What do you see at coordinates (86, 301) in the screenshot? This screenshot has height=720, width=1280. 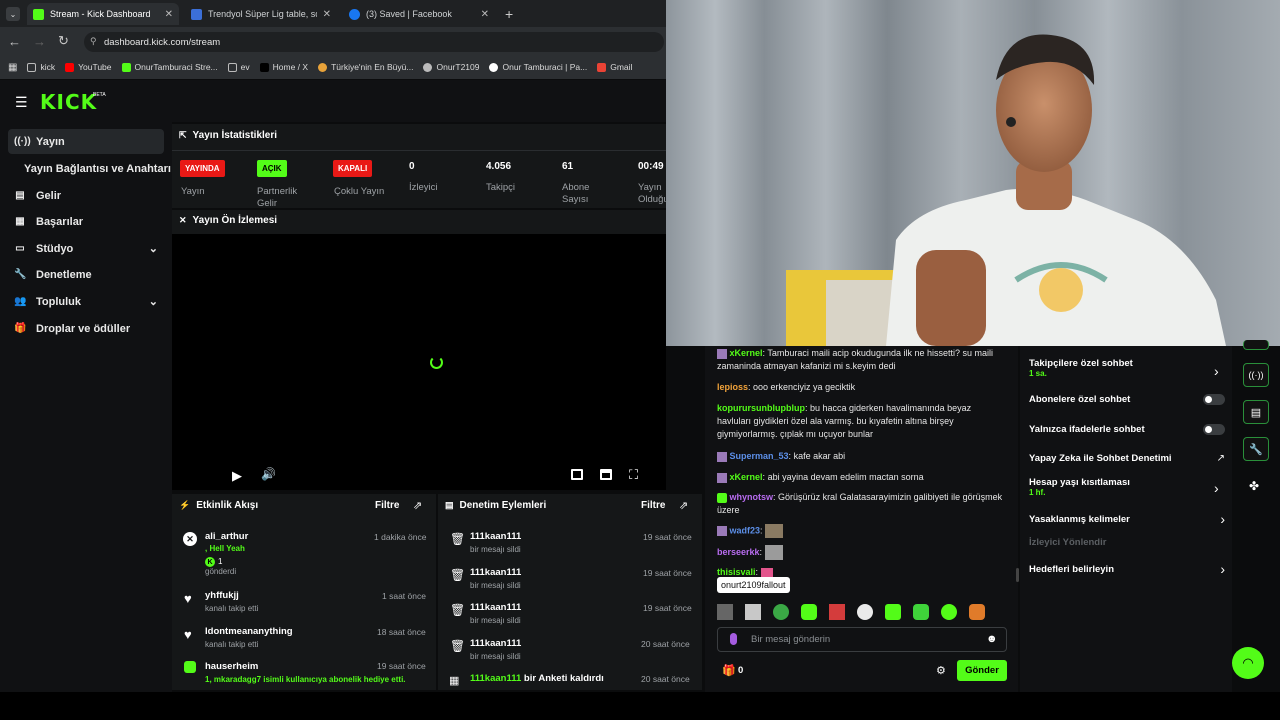 I see `sidebar-item-topluluk: 👥 Topluluk ⌄` at bounding box center [86, 301].